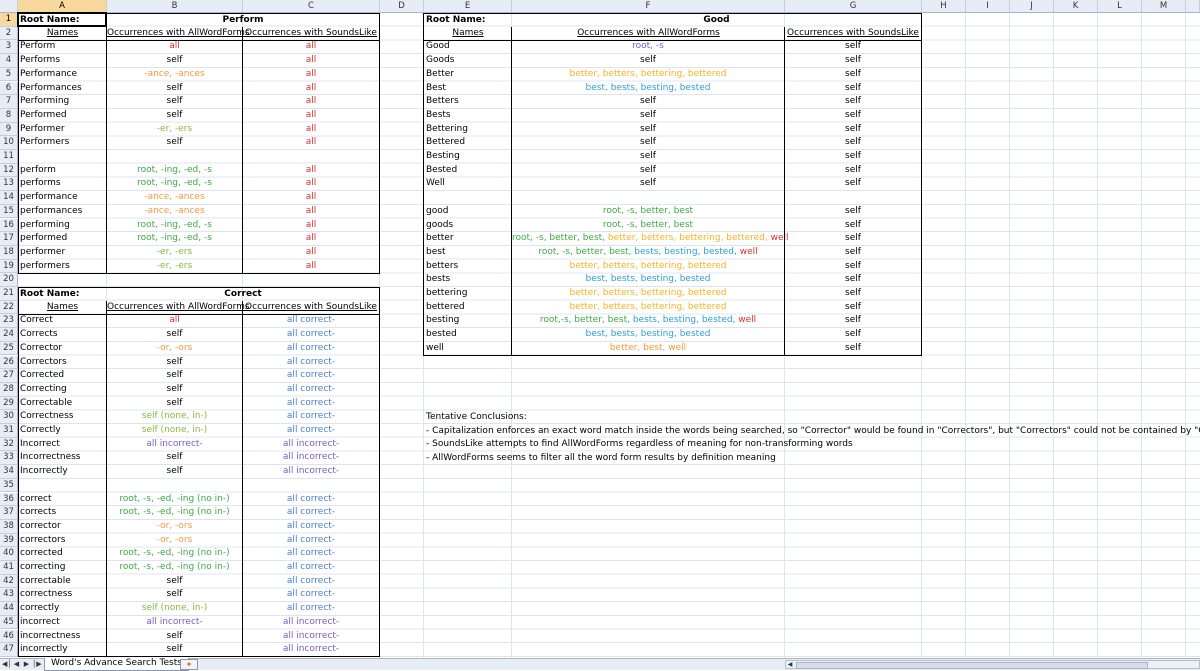 The height and width of the screenshot is (671, 1200). I want to click on column-header-d: D, so click(402, 6).